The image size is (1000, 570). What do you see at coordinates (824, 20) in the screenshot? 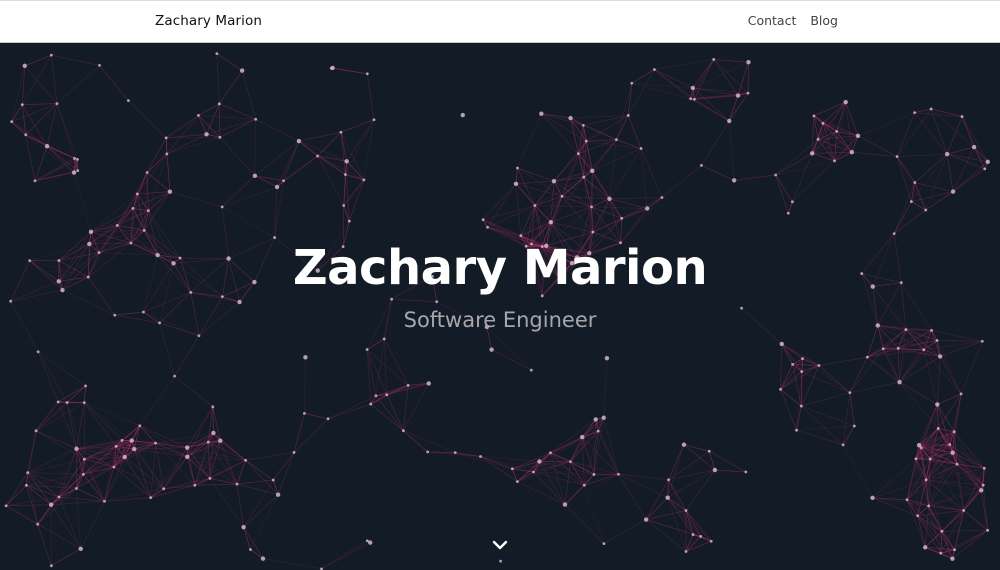
I see `nav-link-blog: Blog` at bounding box center [824, 20].